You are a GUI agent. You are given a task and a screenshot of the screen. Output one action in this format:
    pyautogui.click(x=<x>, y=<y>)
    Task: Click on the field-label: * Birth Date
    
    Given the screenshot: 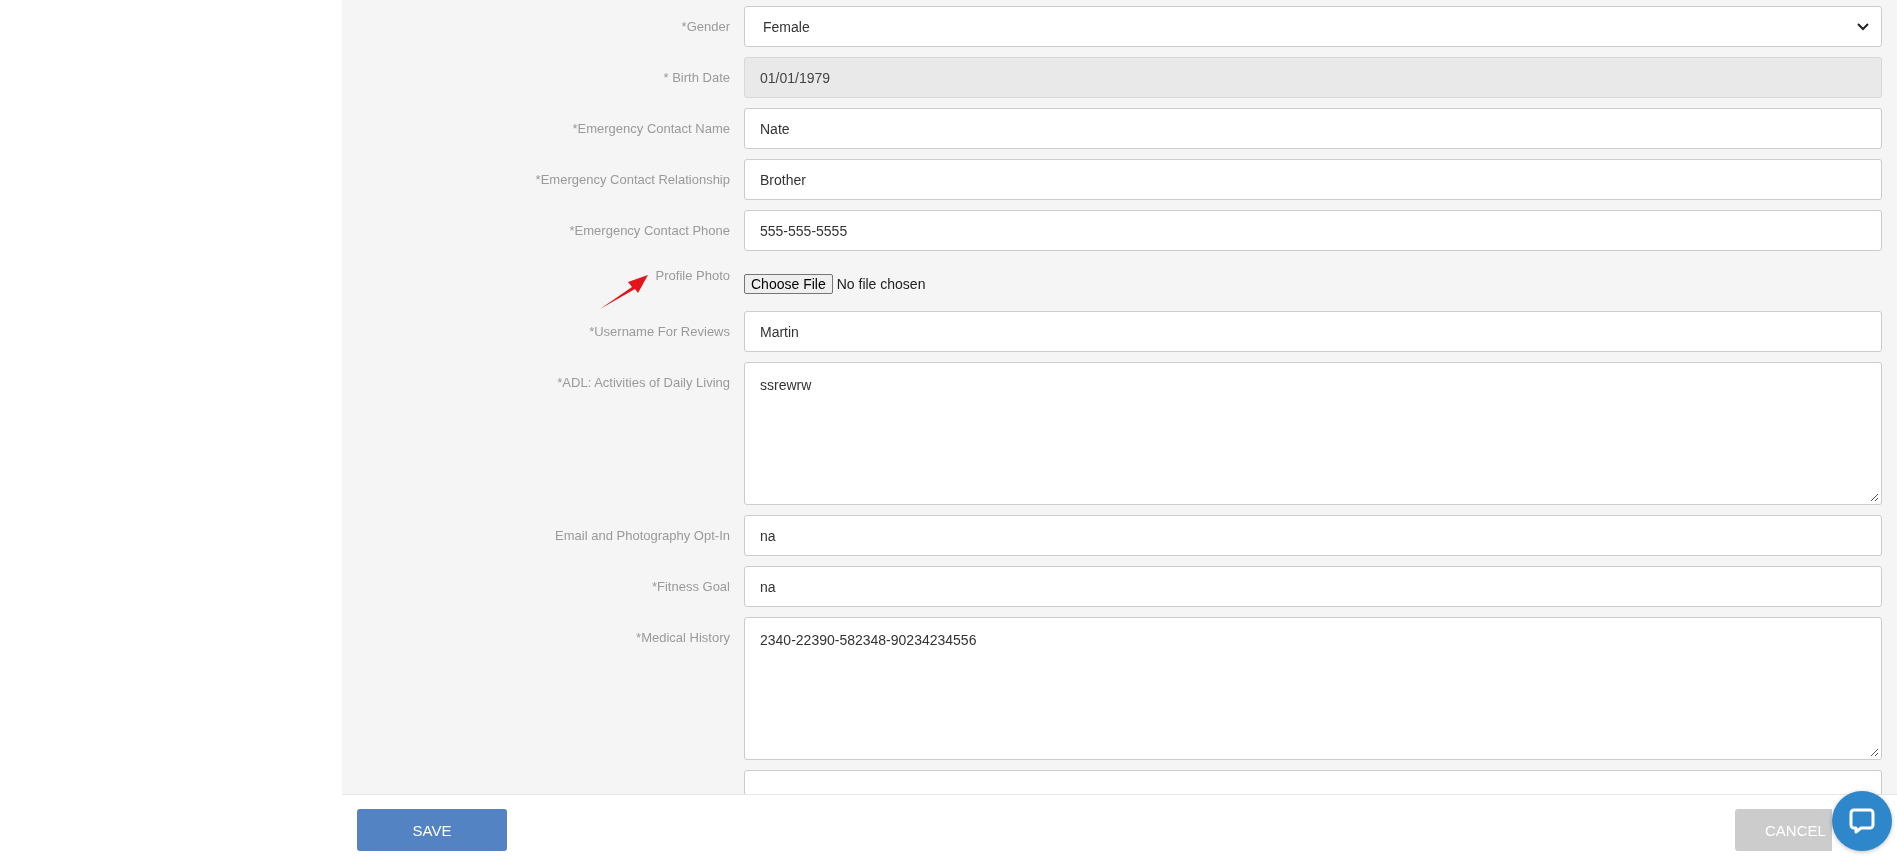 What is the action you would take?
    pyautogui.click(x=696, y=77)
    